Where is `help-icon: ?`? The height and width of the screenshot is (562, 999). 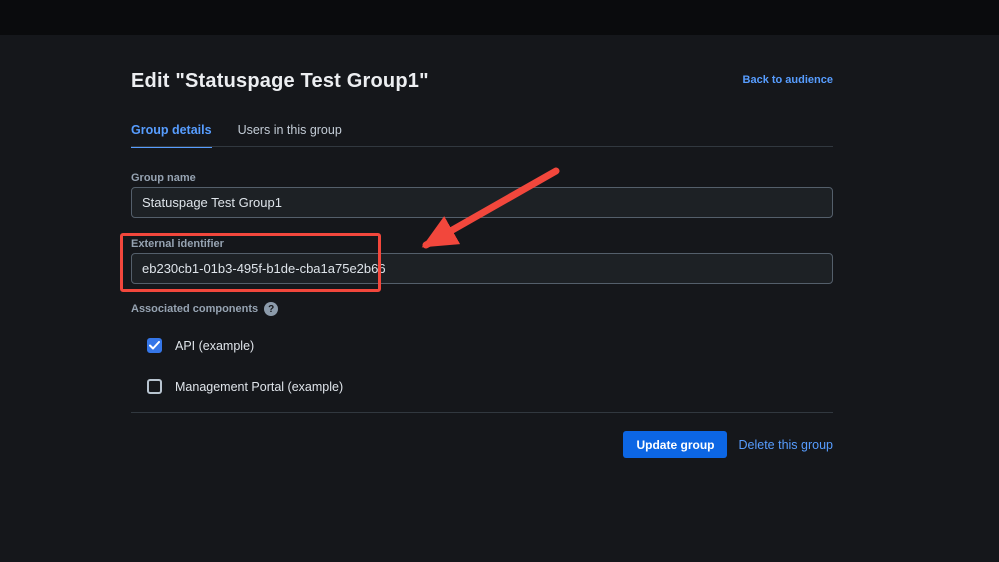 help-icon: ? is located at coordinates (271, 309).